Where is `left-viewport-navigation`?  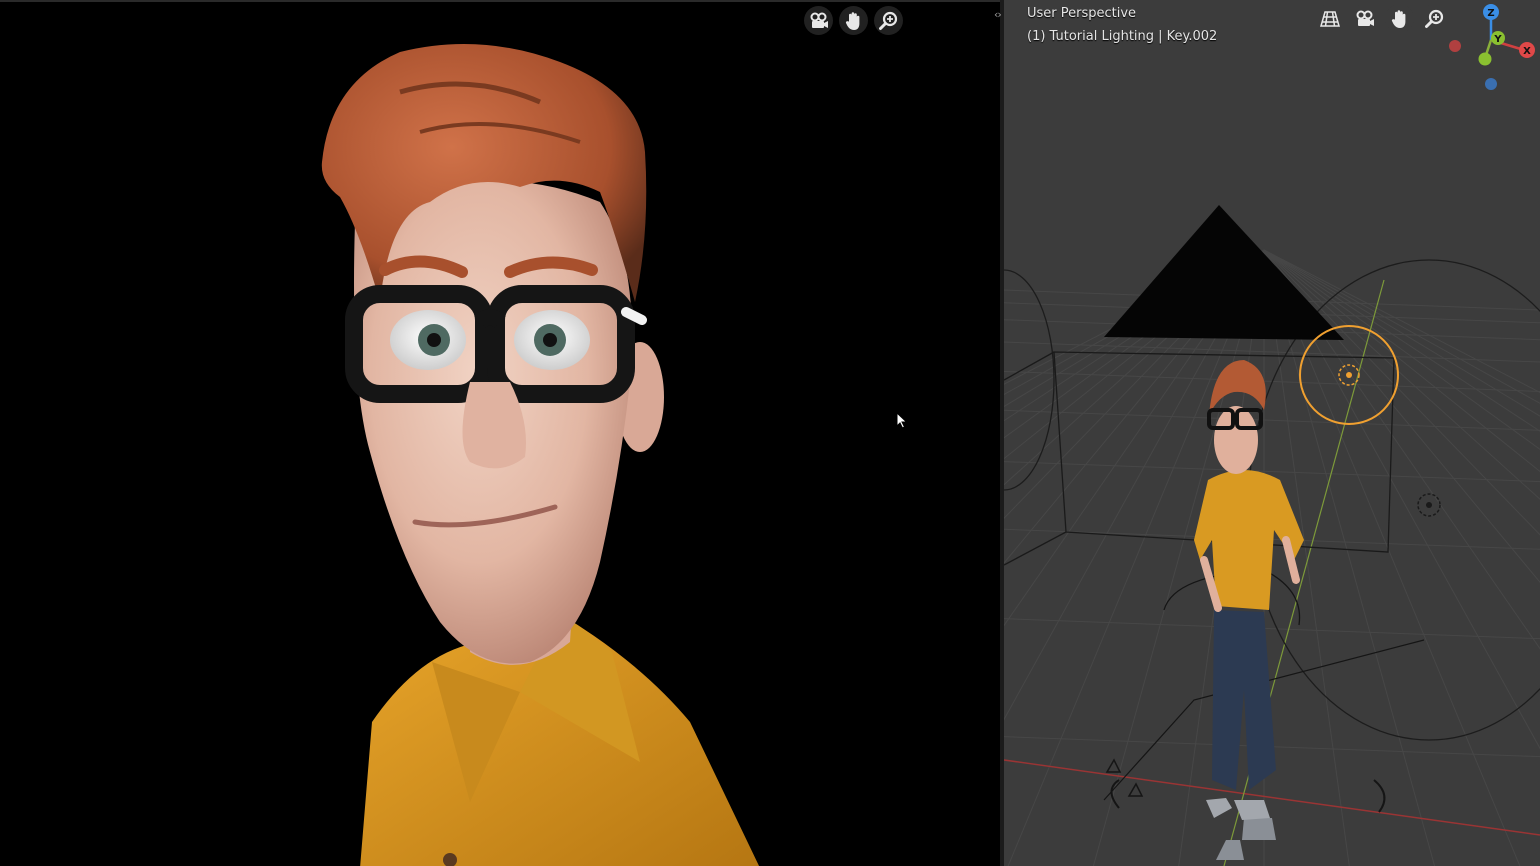 left-viewport-navigation is located at coordinates (853, 20).